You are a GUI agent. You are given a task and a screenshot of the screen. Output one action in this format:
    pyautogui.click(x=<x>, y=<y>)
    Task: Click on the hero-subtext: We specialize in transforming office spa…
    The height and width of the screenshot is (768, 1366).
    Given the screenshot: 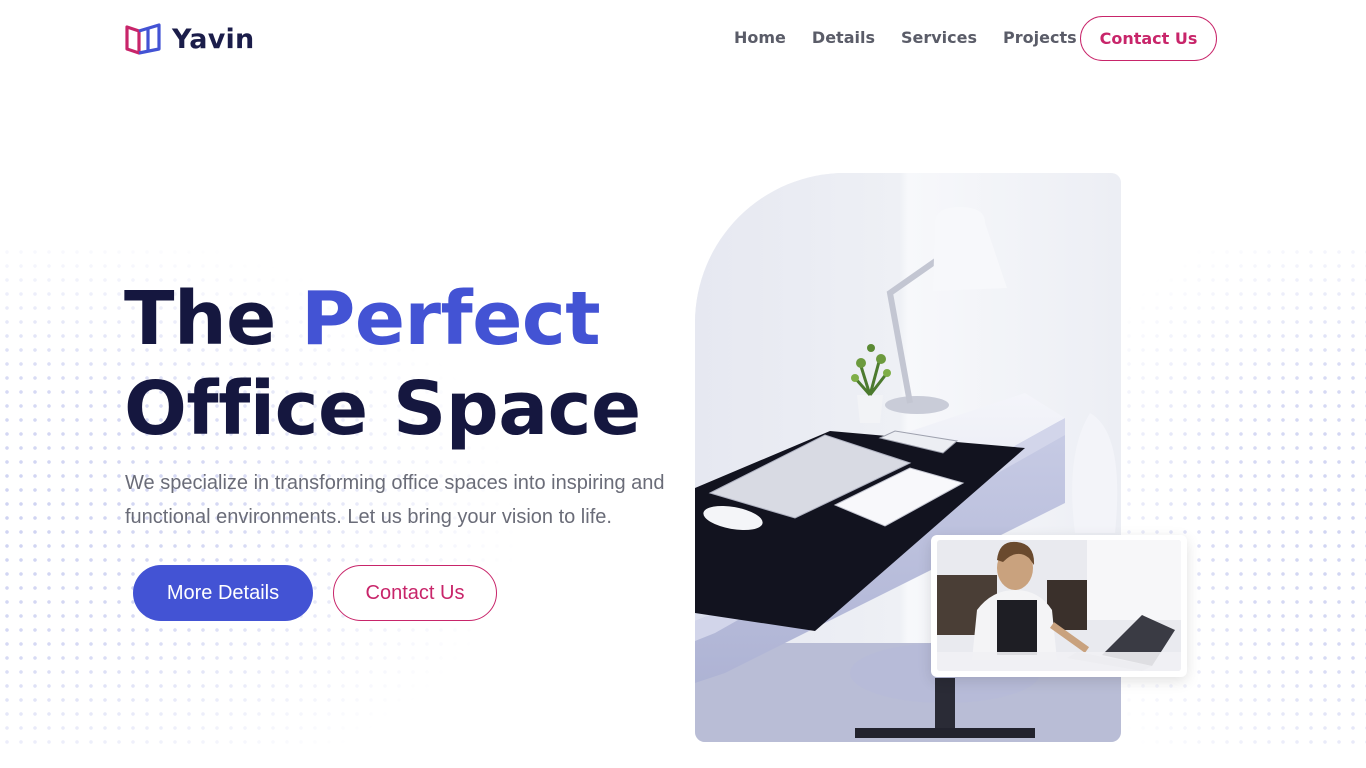 What is the action you would take?
    pyautogui.click(x=395, y=500)
    